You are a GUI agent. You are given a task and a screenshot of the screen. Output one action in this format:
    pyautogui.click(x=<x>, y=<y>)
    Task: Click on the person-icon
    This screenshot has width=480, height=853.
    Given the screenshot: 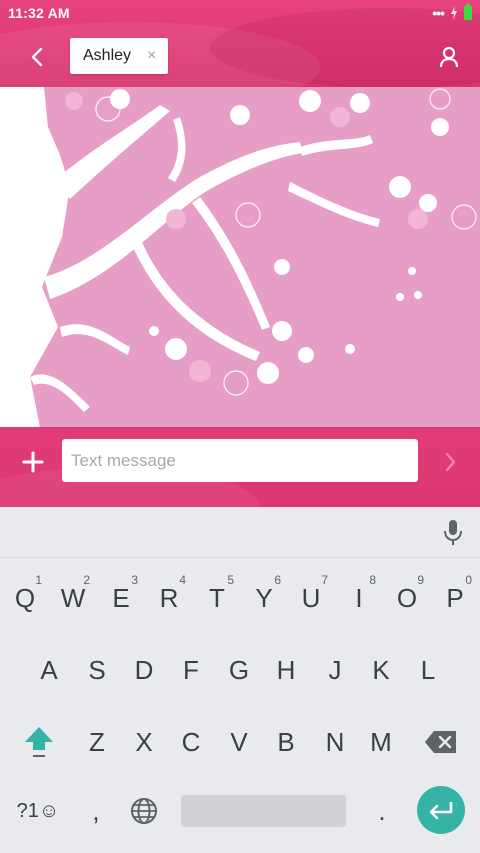 What is the action you would take?
    pyautogui.click(x=449, y=57)
    